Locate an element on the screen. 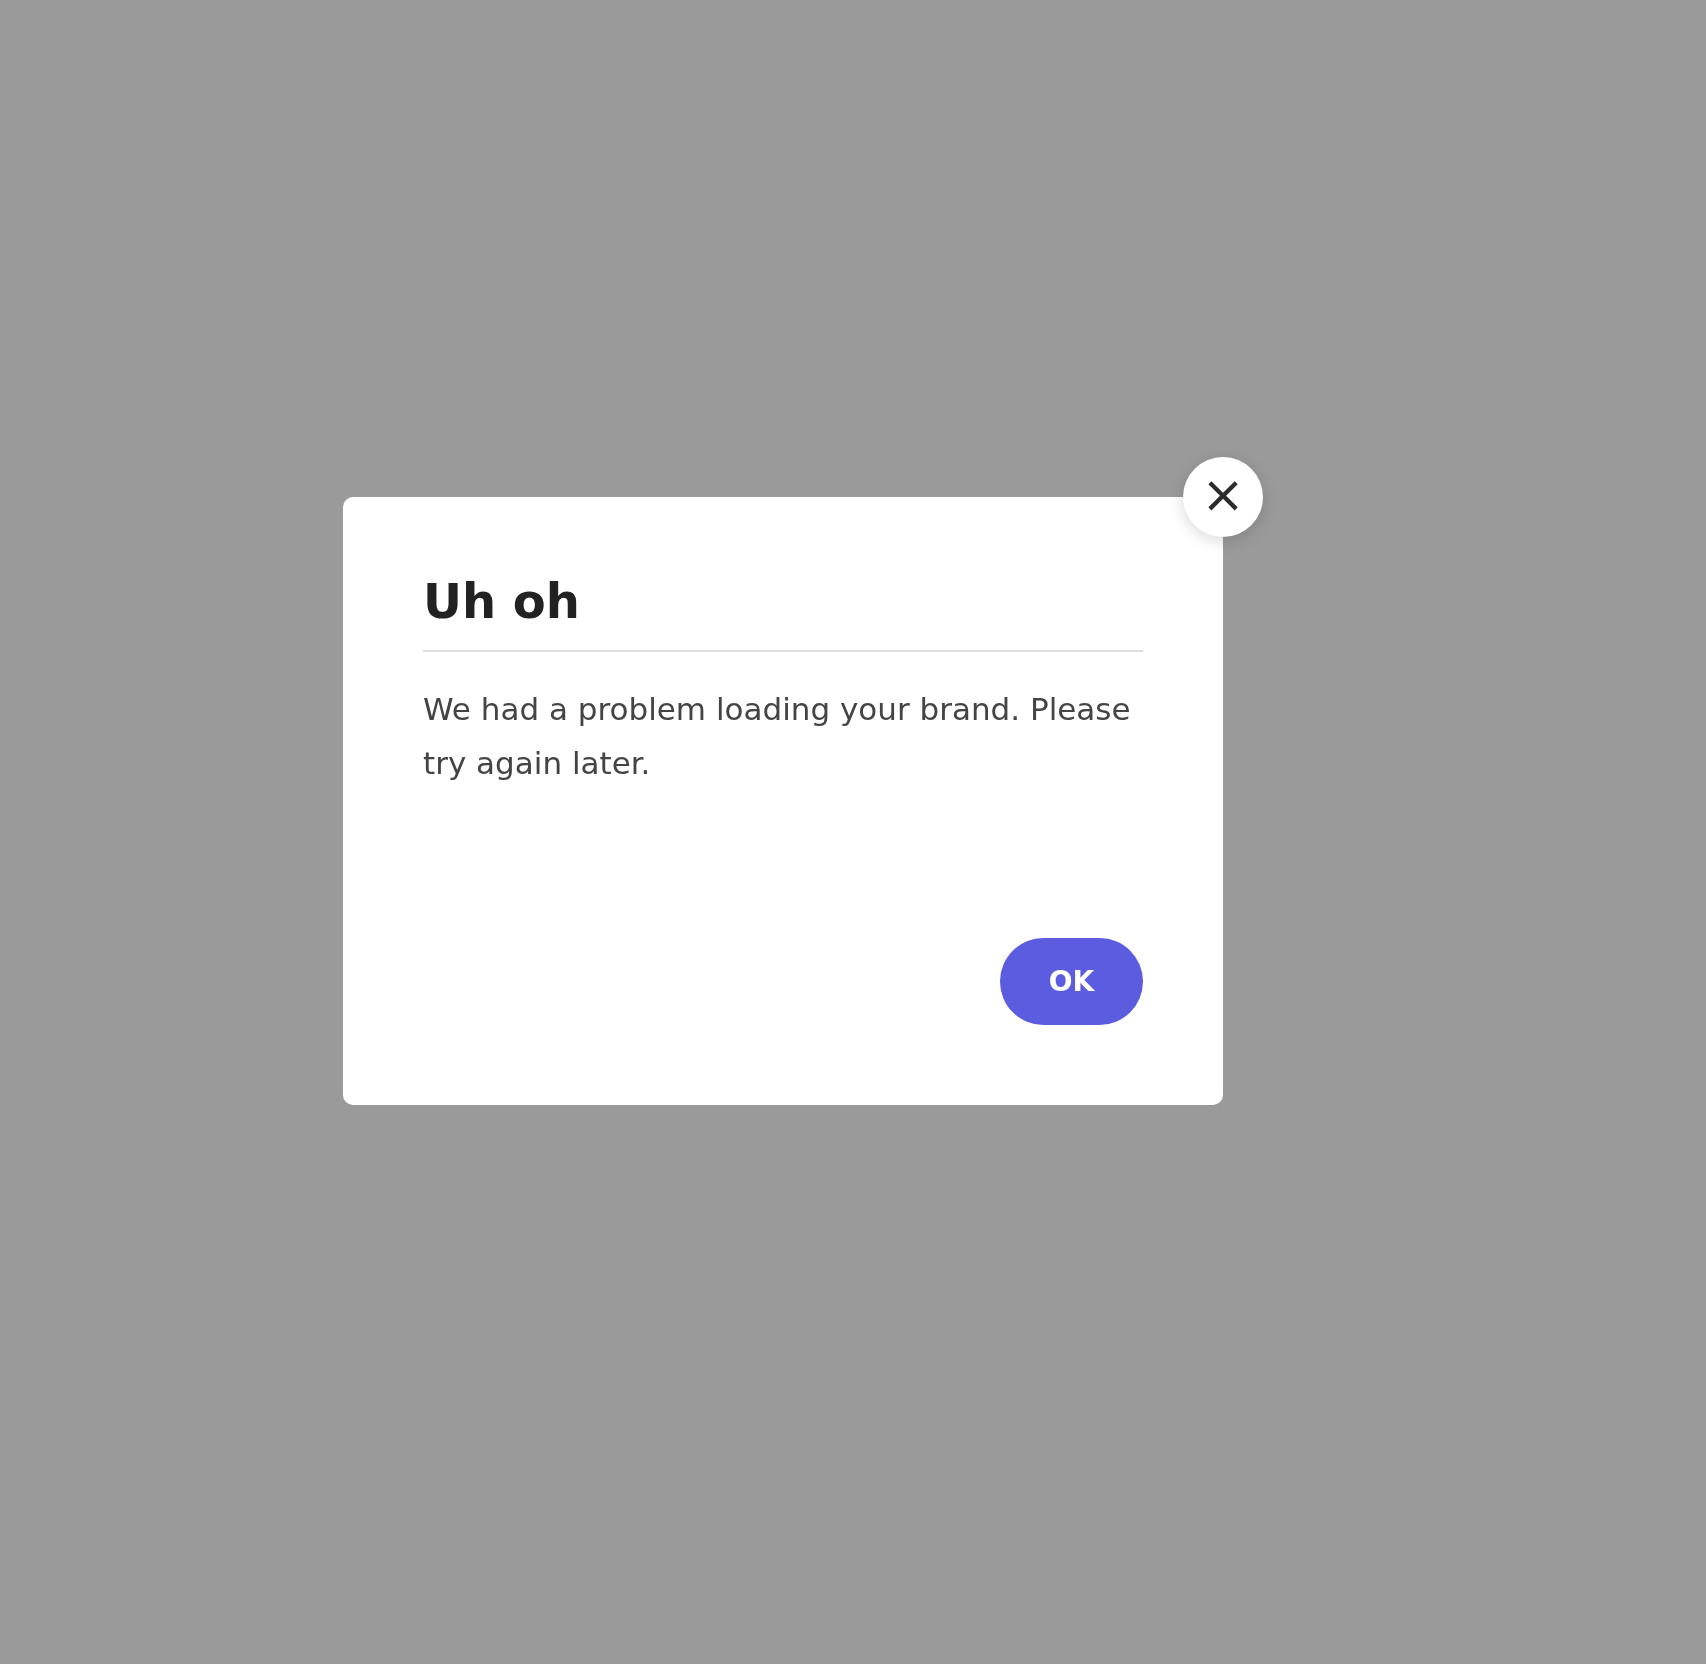 The image size is (1706, 1664). dialog-message: We had a problem loading your brand. Please try again later. is located at coordinates (777, 736).